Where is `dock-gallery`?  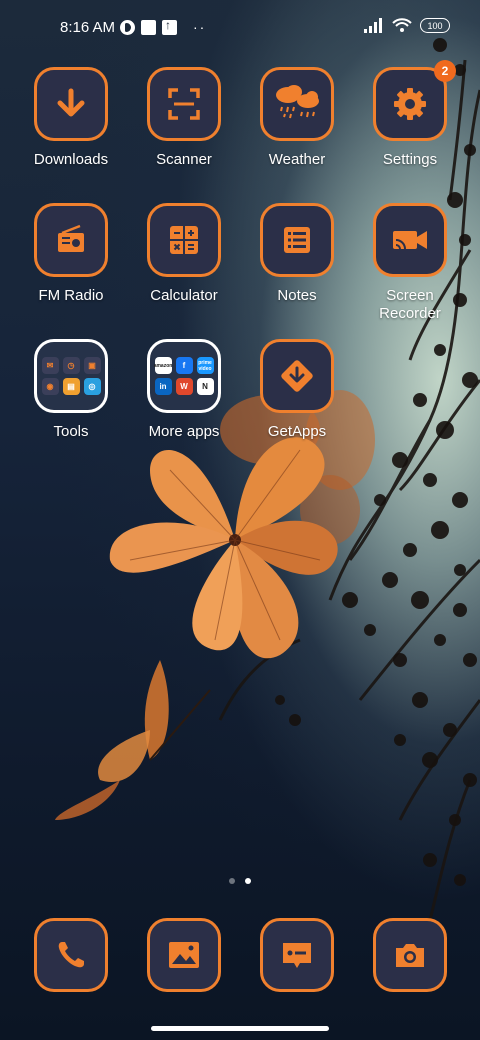 dock-gallery is located at coordinates (184, 955).